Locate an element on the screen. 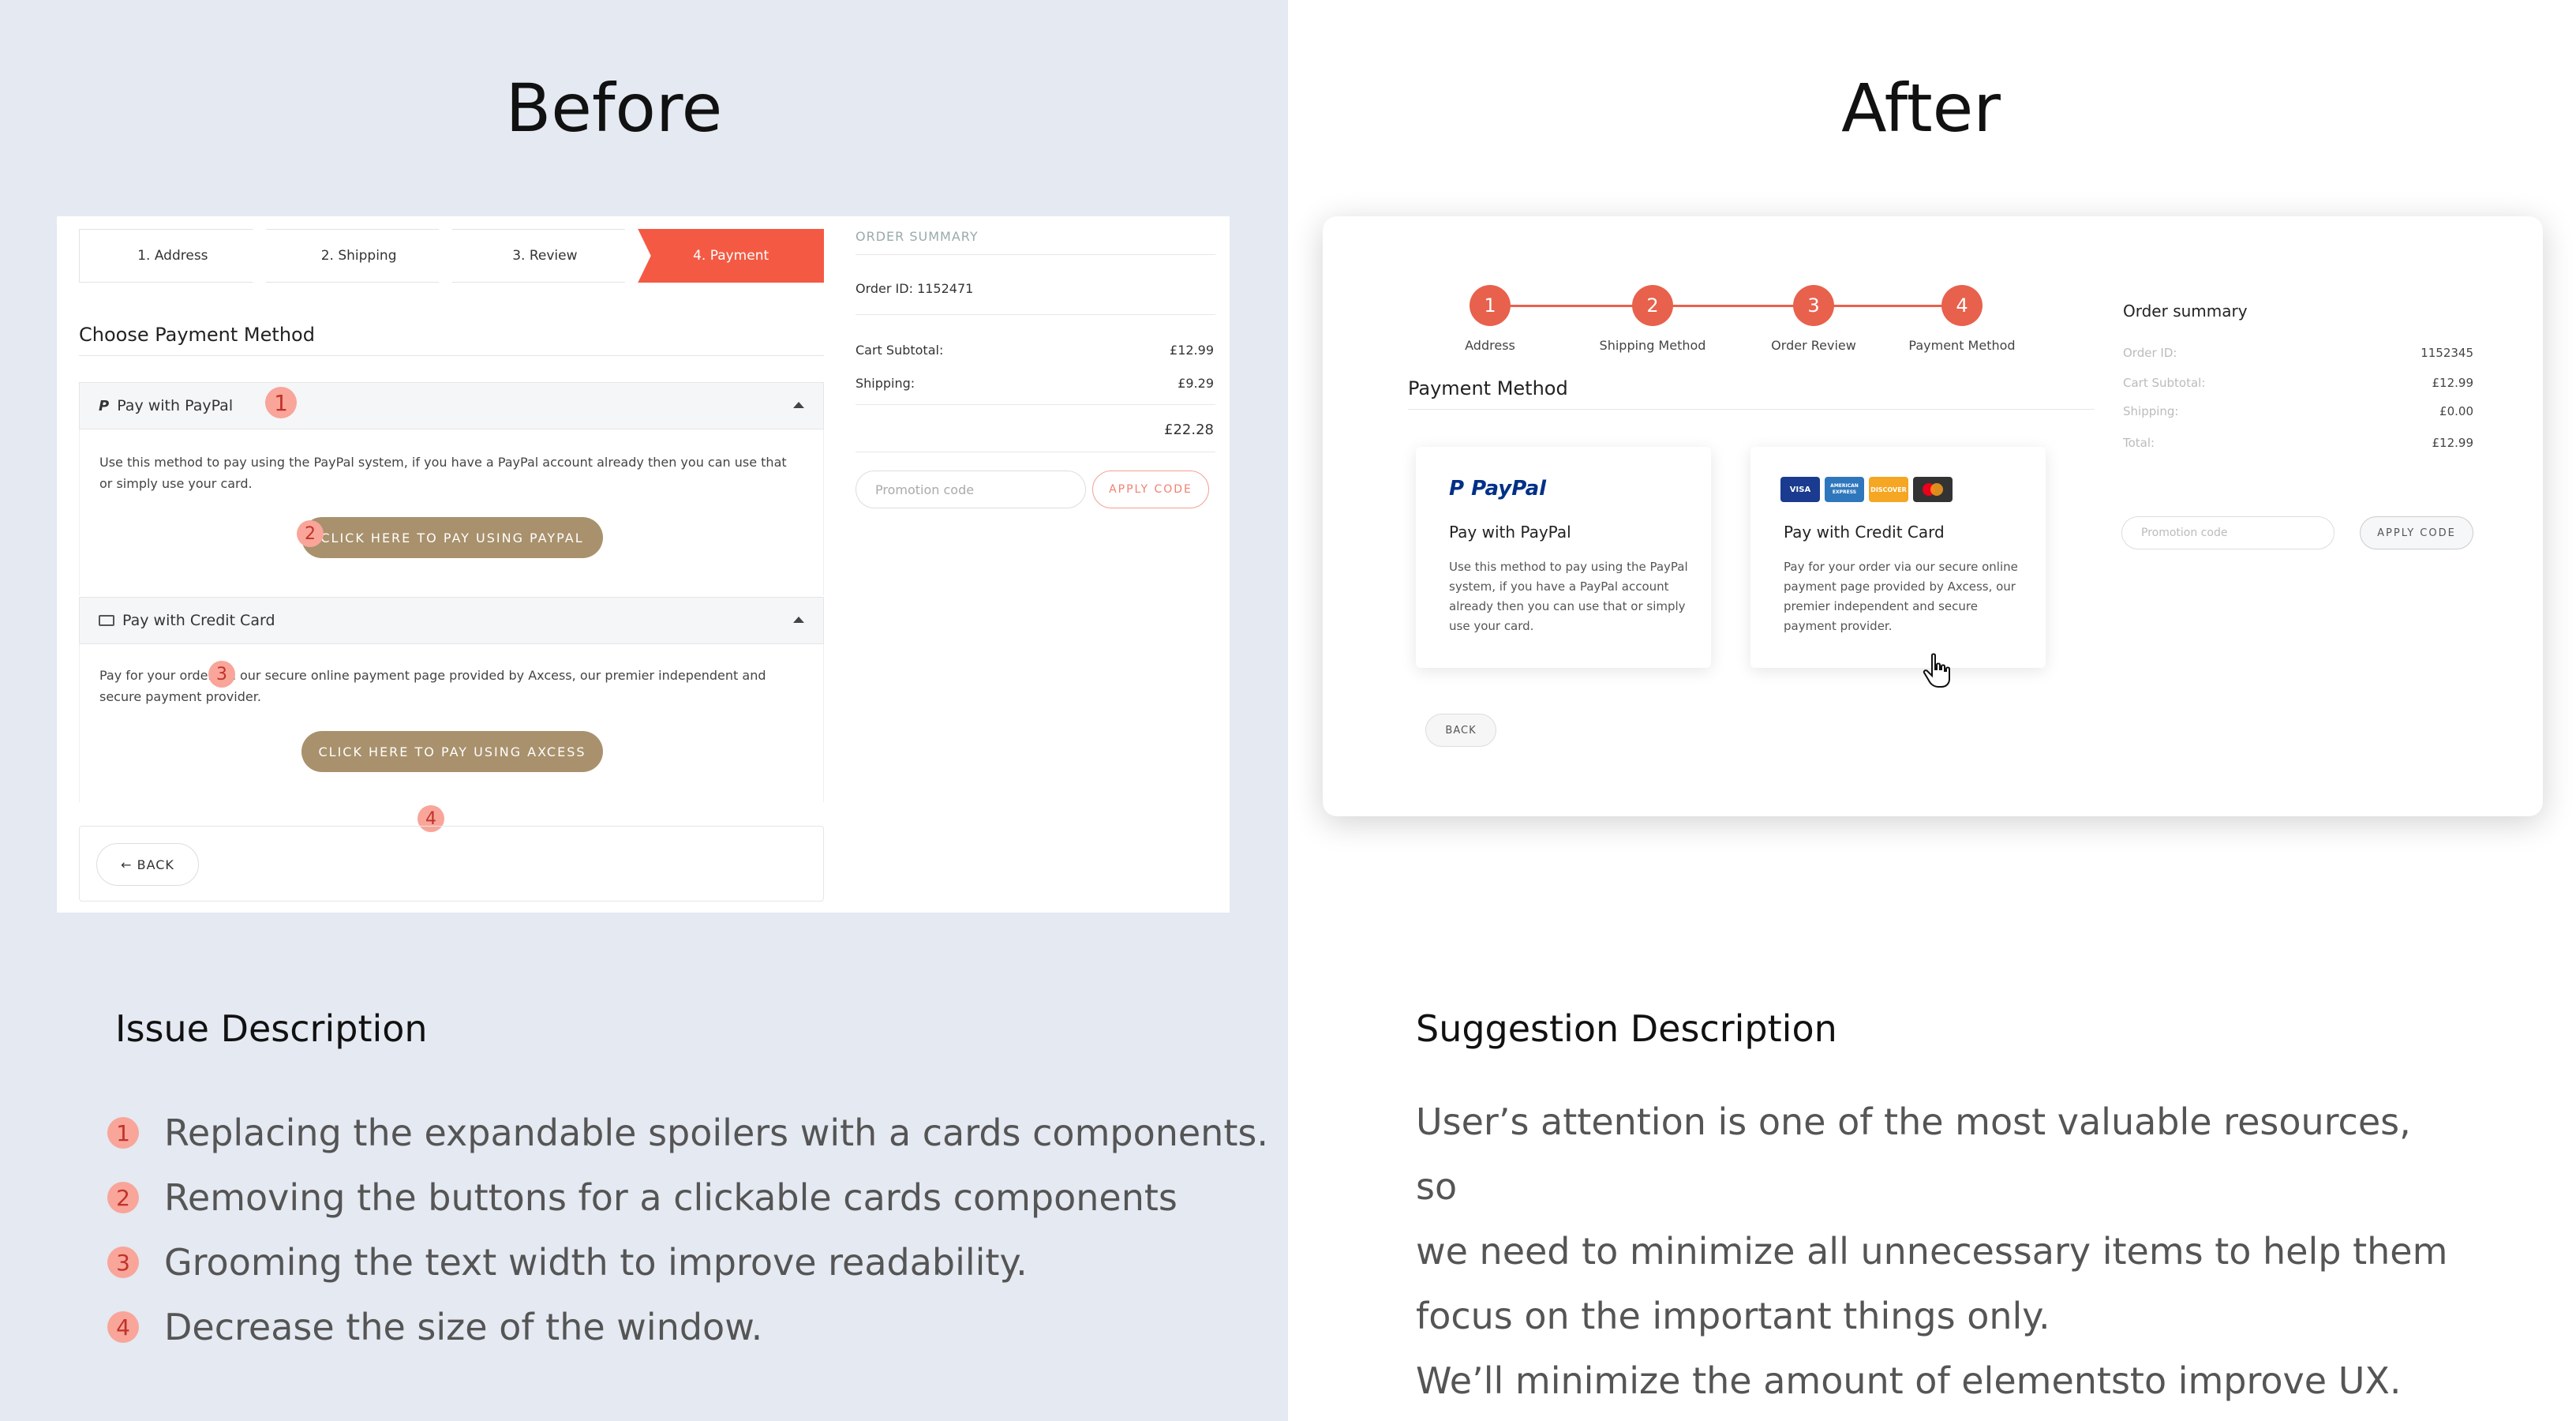 The height and width of the screenshot is (1421, 2576). amex-icon: AMERICAN EXPRESS is located at coordinates (1844, 489).